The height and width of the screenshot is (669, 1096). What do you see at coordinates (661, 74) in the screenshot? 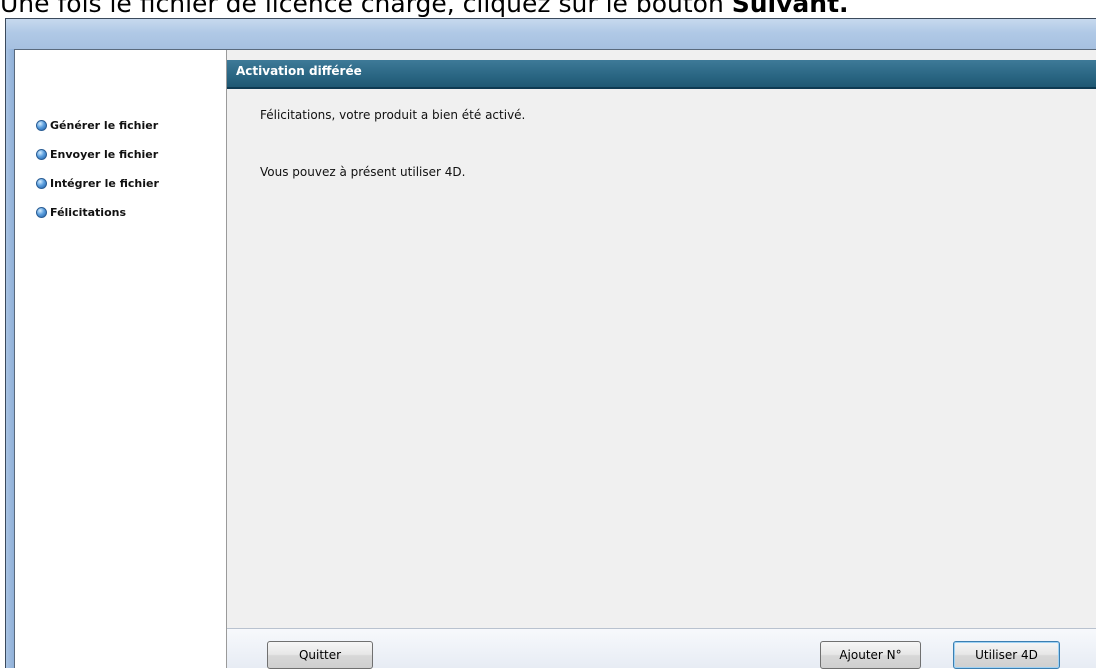
I see `section-header: Activation différée` at bounding box center [661, 74].